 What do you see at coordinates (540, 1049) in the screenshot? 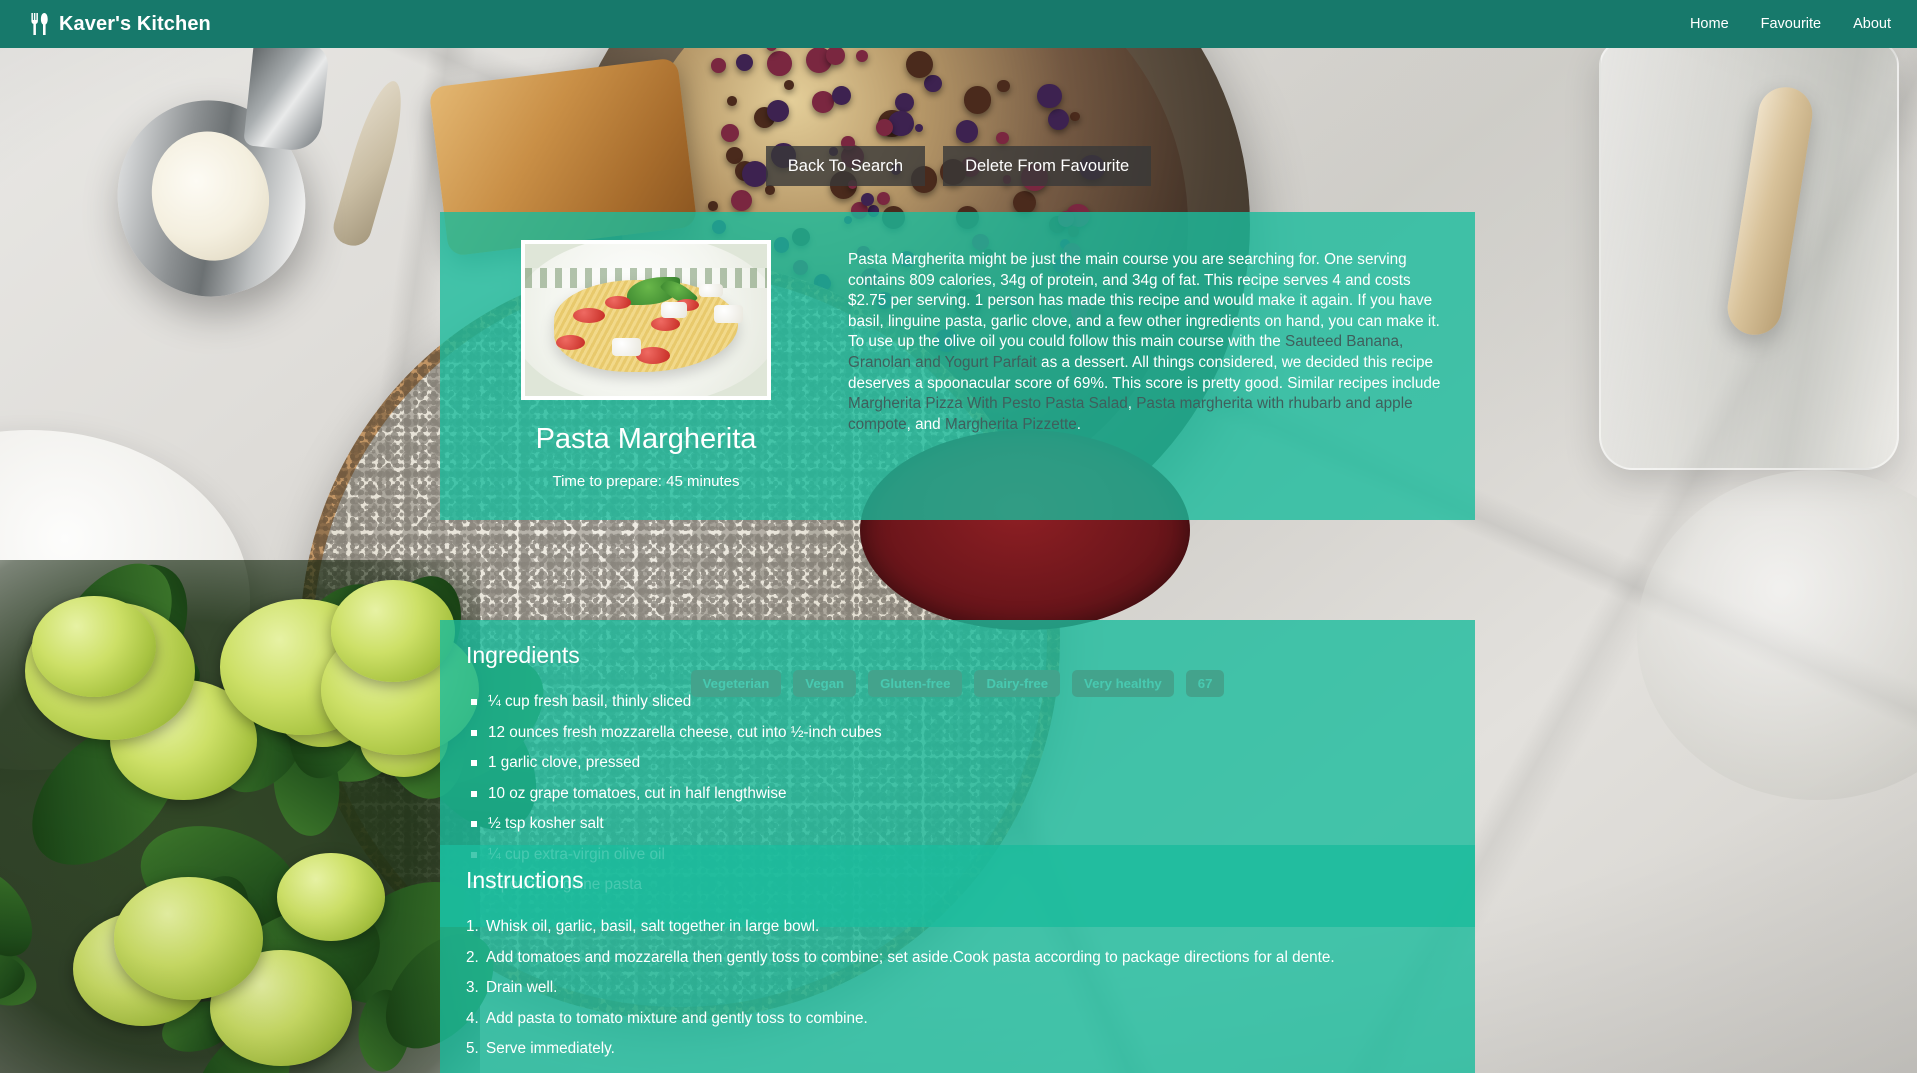
I see `instruction-step: Serve immediately.` at bounding box center [540, 1049].